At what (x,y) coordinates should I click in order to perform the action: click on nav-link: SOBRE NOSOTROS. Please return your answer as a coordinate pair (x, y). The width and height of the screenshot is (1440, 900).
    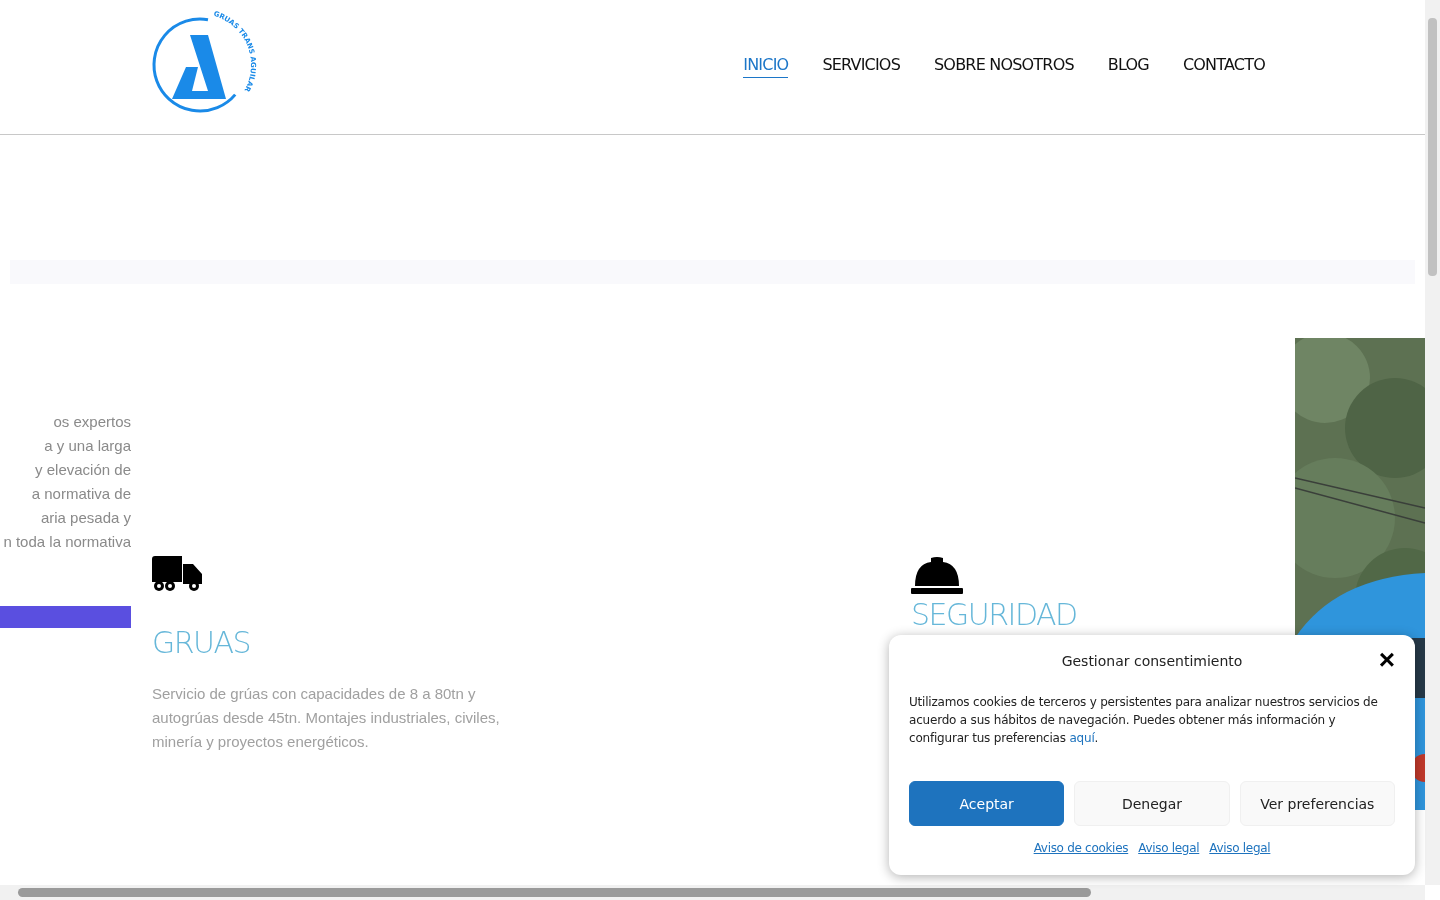
    Looking at the image, I should click on (1004, 66).